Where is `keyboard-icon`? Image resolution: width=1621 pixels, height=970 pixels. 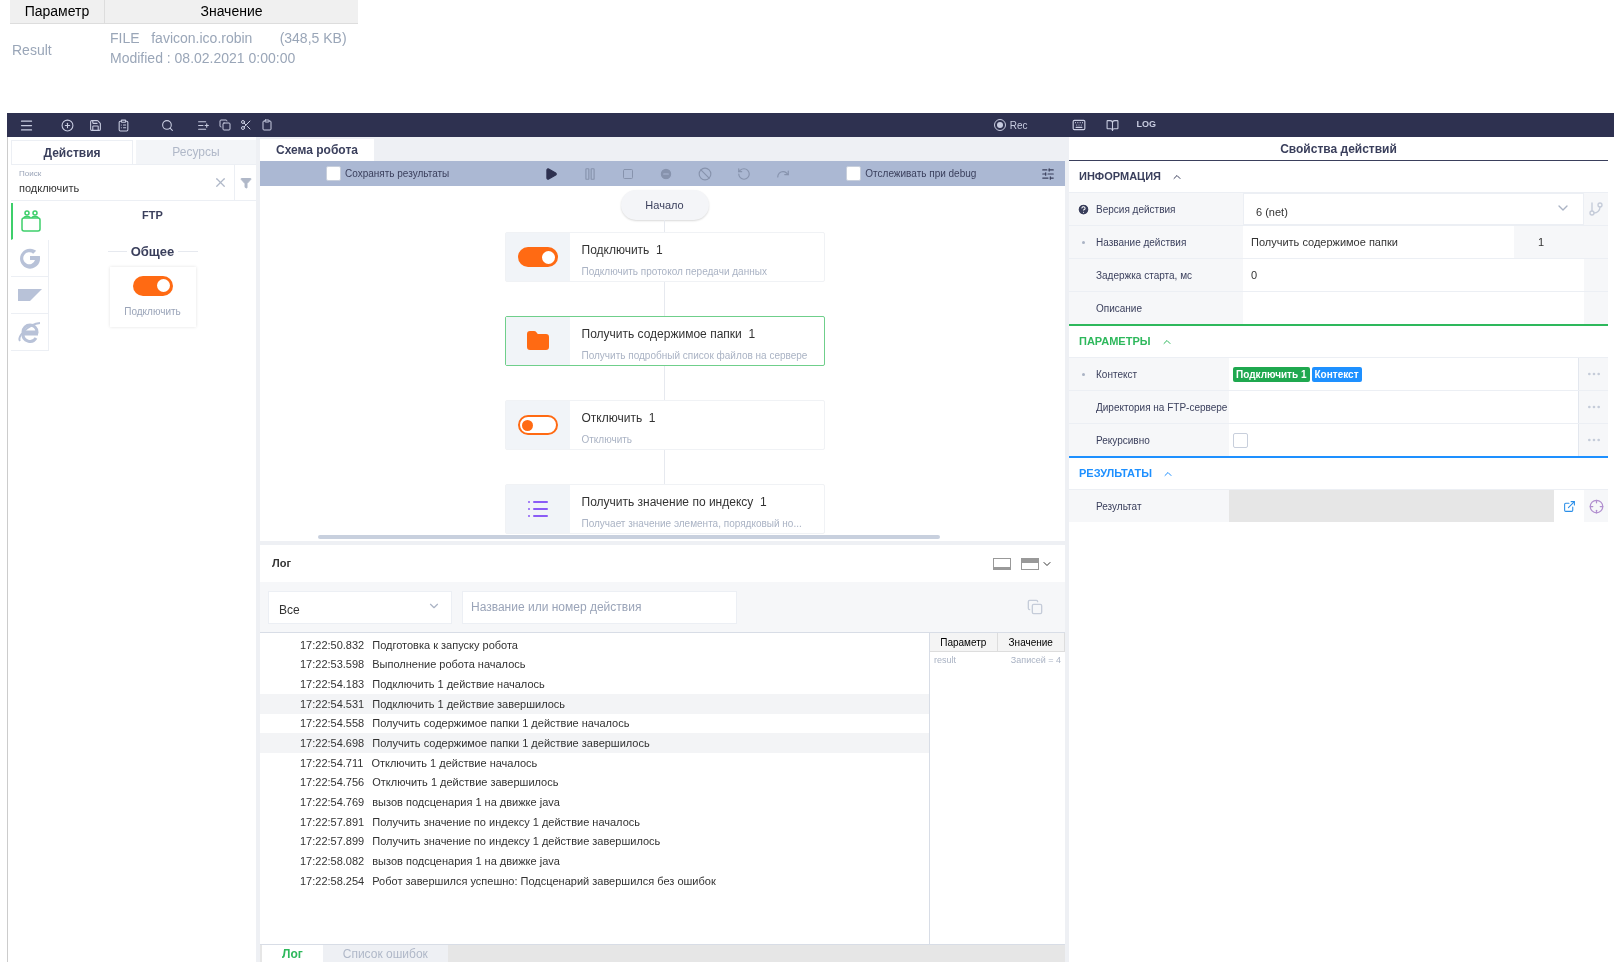 keyboard-icon is located at coordinates (1078, 125).